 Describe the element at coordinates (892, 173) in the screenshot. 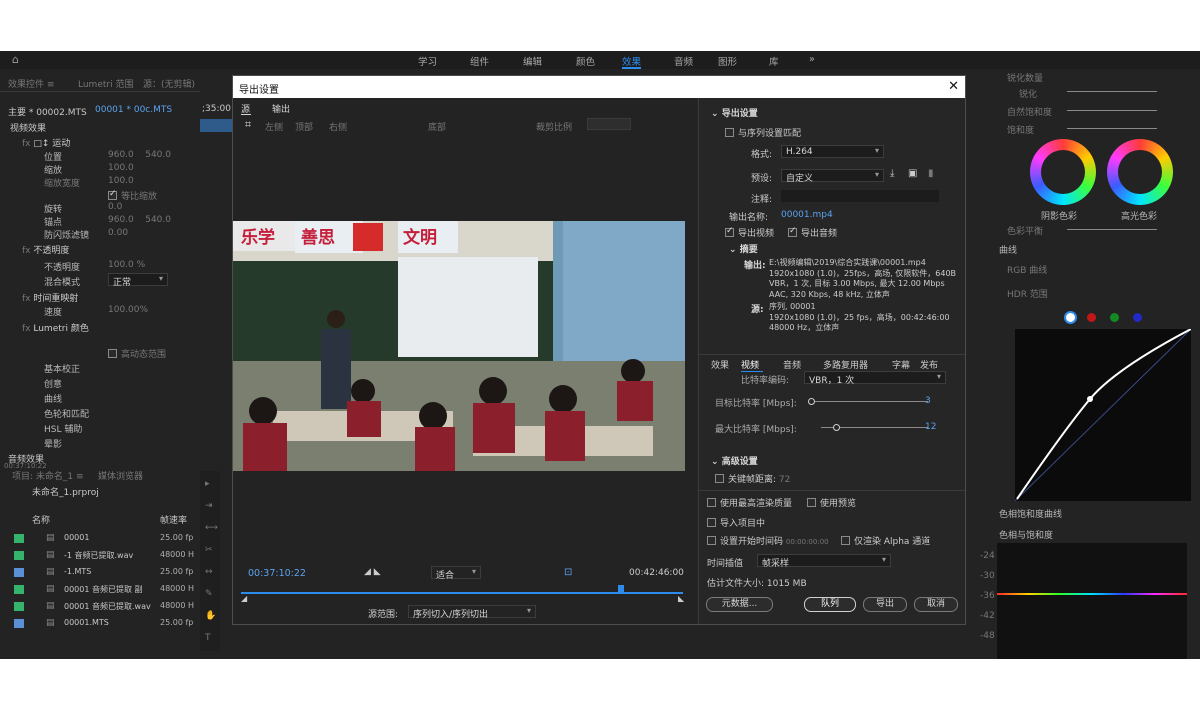

I see `save-preset-icon: ⤓` at that location.